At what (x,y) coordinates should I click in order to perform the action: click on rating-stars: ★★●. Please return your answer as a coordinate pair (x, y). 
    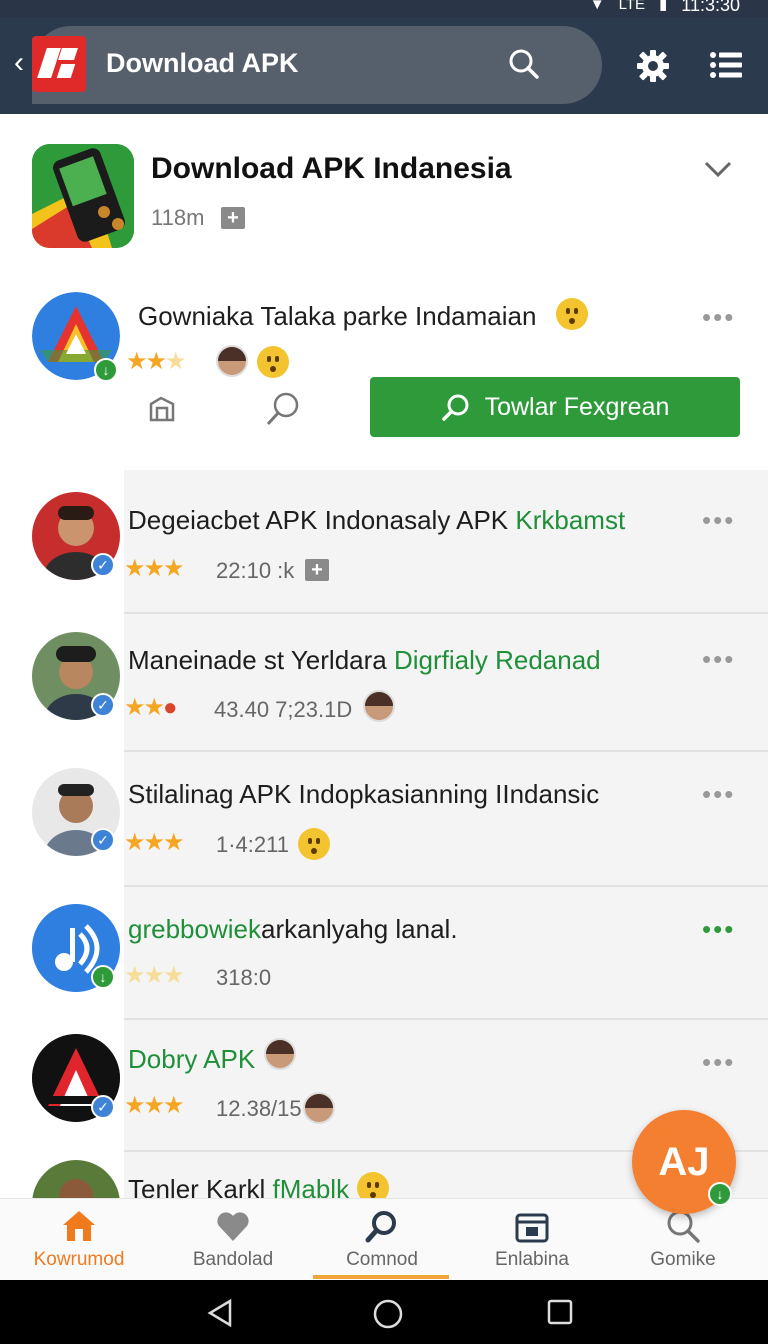
    Looking at the image, I should click on (150, 707).